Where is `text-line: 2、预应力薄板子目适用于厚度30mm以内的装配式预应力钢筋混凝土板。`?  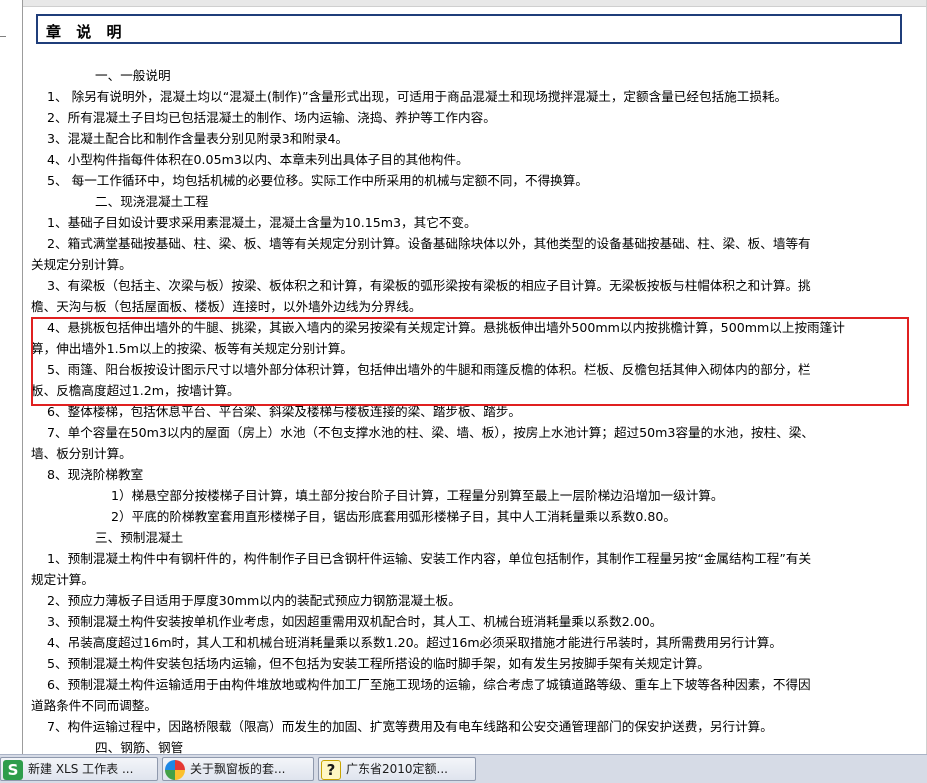 text-line: 2、预应力薄板子目适用于厚度30mm以内的装配式预应力钢筋混凝土板。 is located at coordinates (254, 600).